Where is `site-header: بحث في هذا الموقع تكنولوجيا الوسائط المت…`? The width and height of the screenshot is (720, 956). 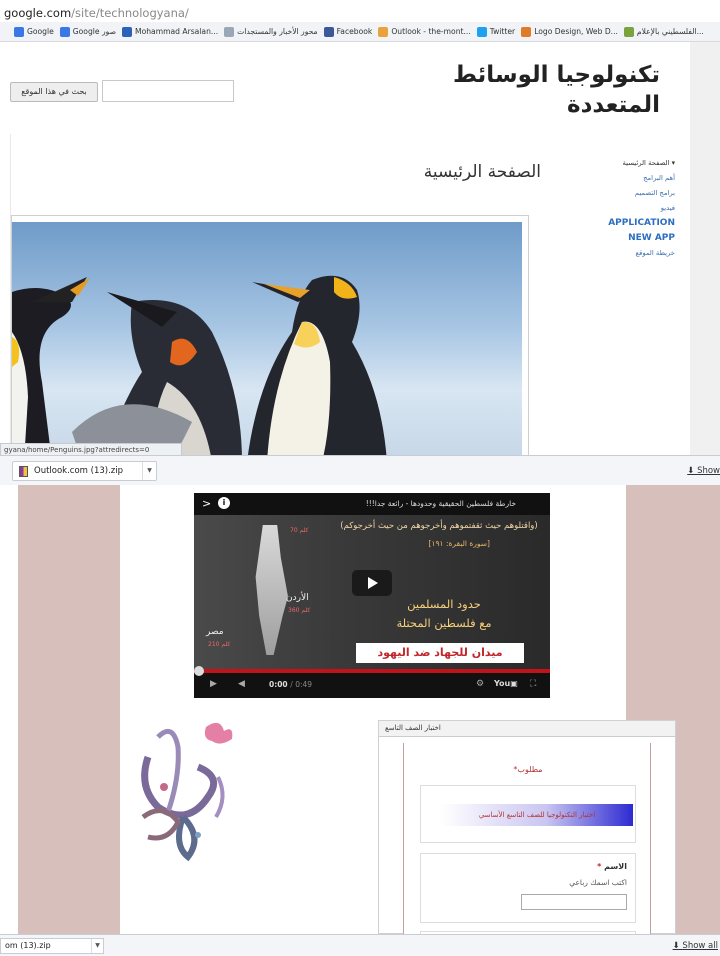 site-header: بحث في هذا الموقع تكنولوجيا الوسائط المت… is located at coordinates (350, 88).